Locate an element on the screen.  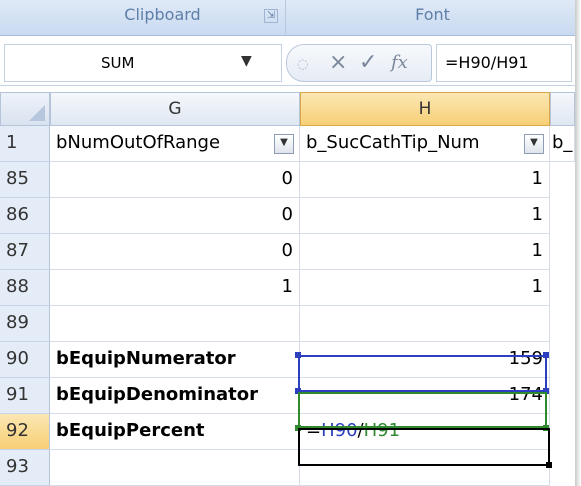
select-all-corner is located at coordinates (25, 109).